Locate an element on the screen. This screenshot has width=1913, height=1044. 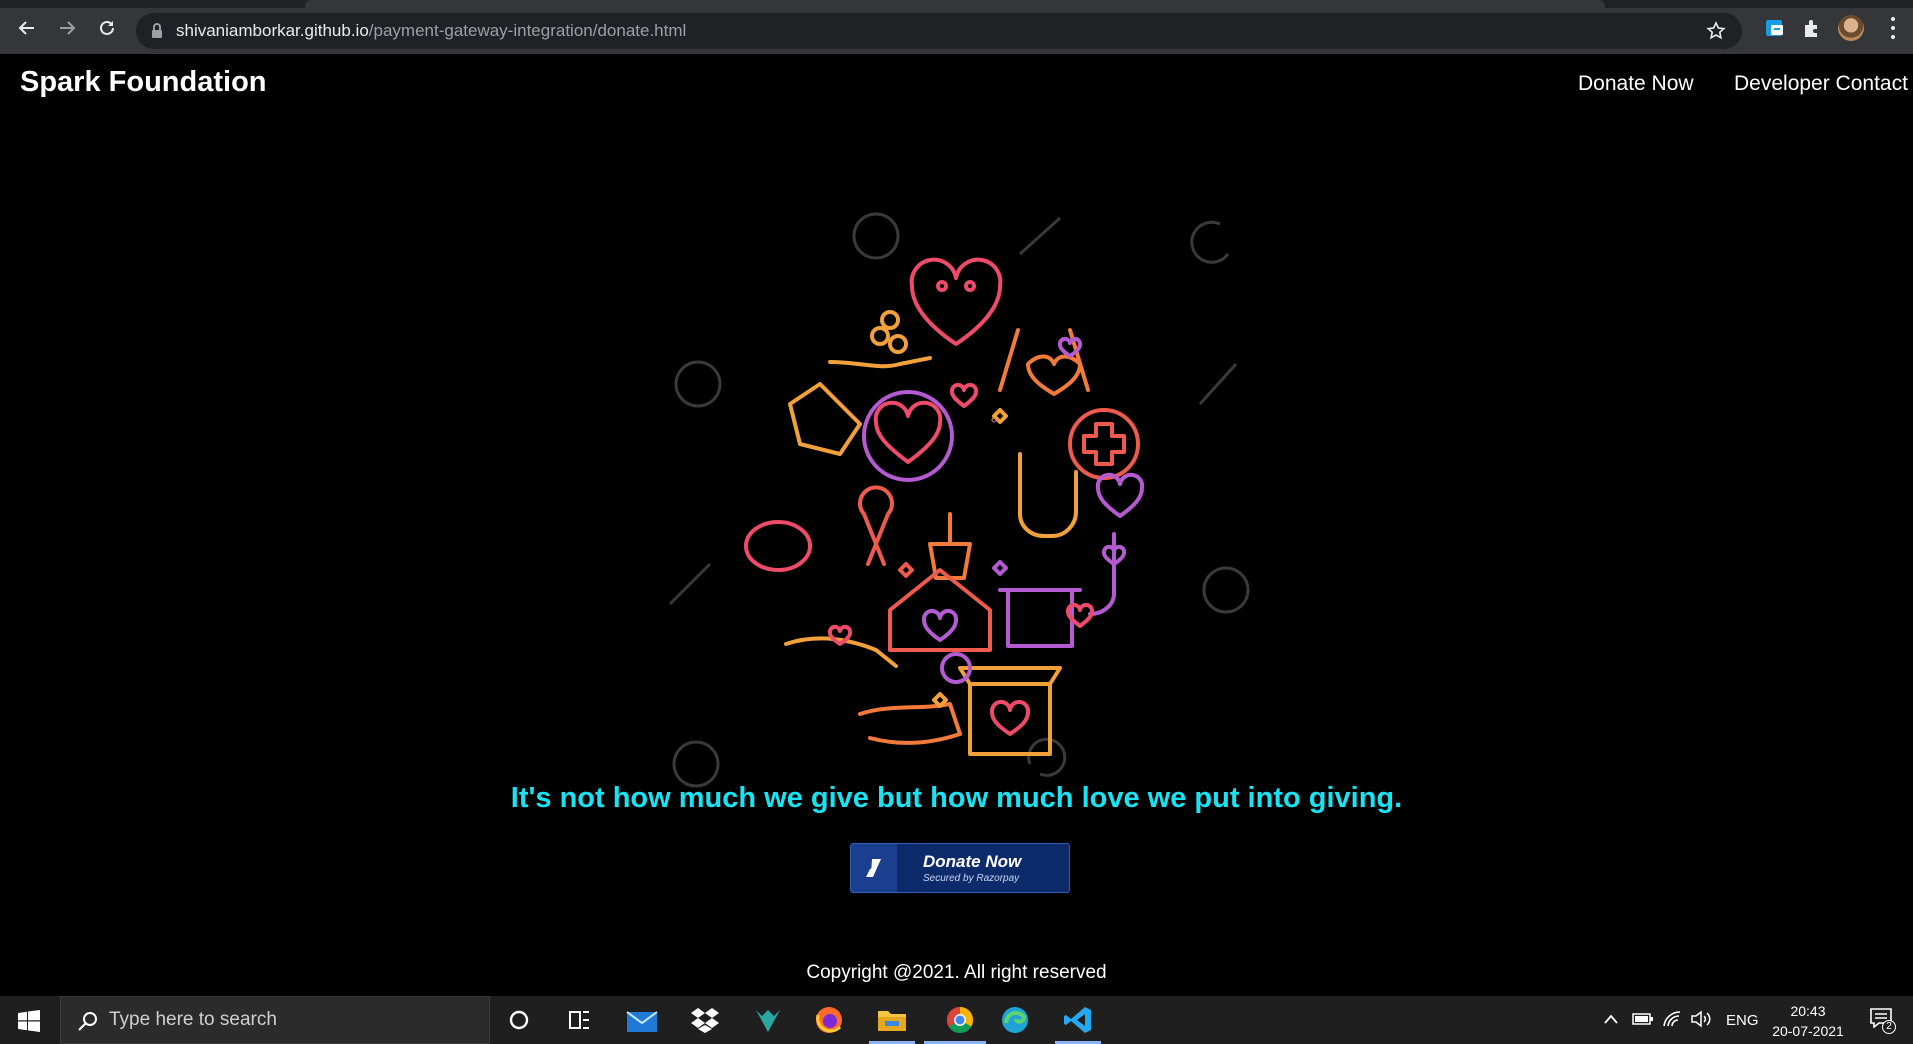
medical-cross-icon is located at coordinates (1104, 444).